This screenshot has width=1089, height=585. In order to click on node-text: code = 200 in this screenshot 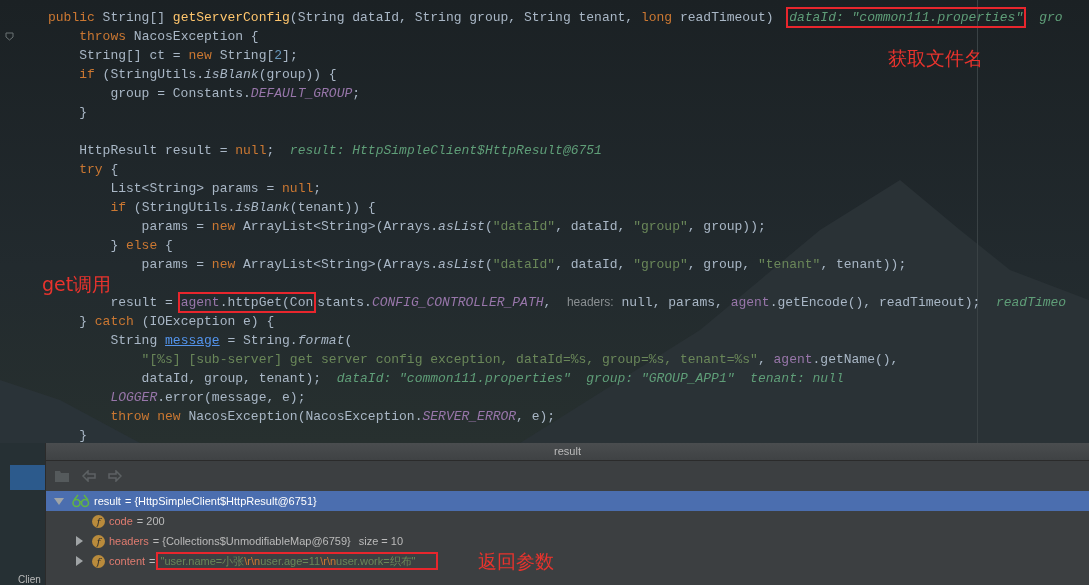, I will do `click(137, 521)`.